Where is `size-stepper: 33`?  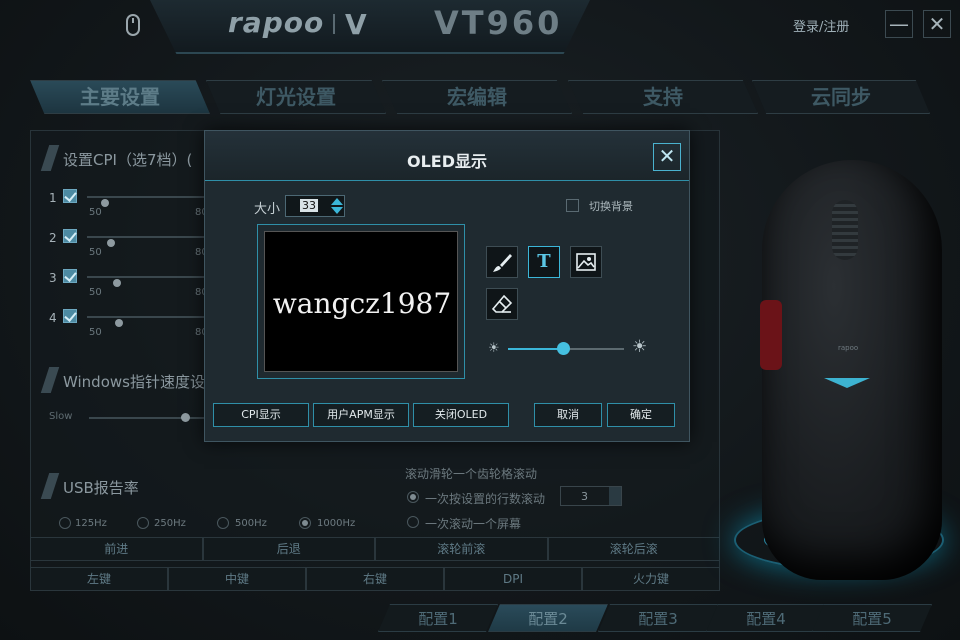 size-stepper: 33 is located at coordinates (315, 206).